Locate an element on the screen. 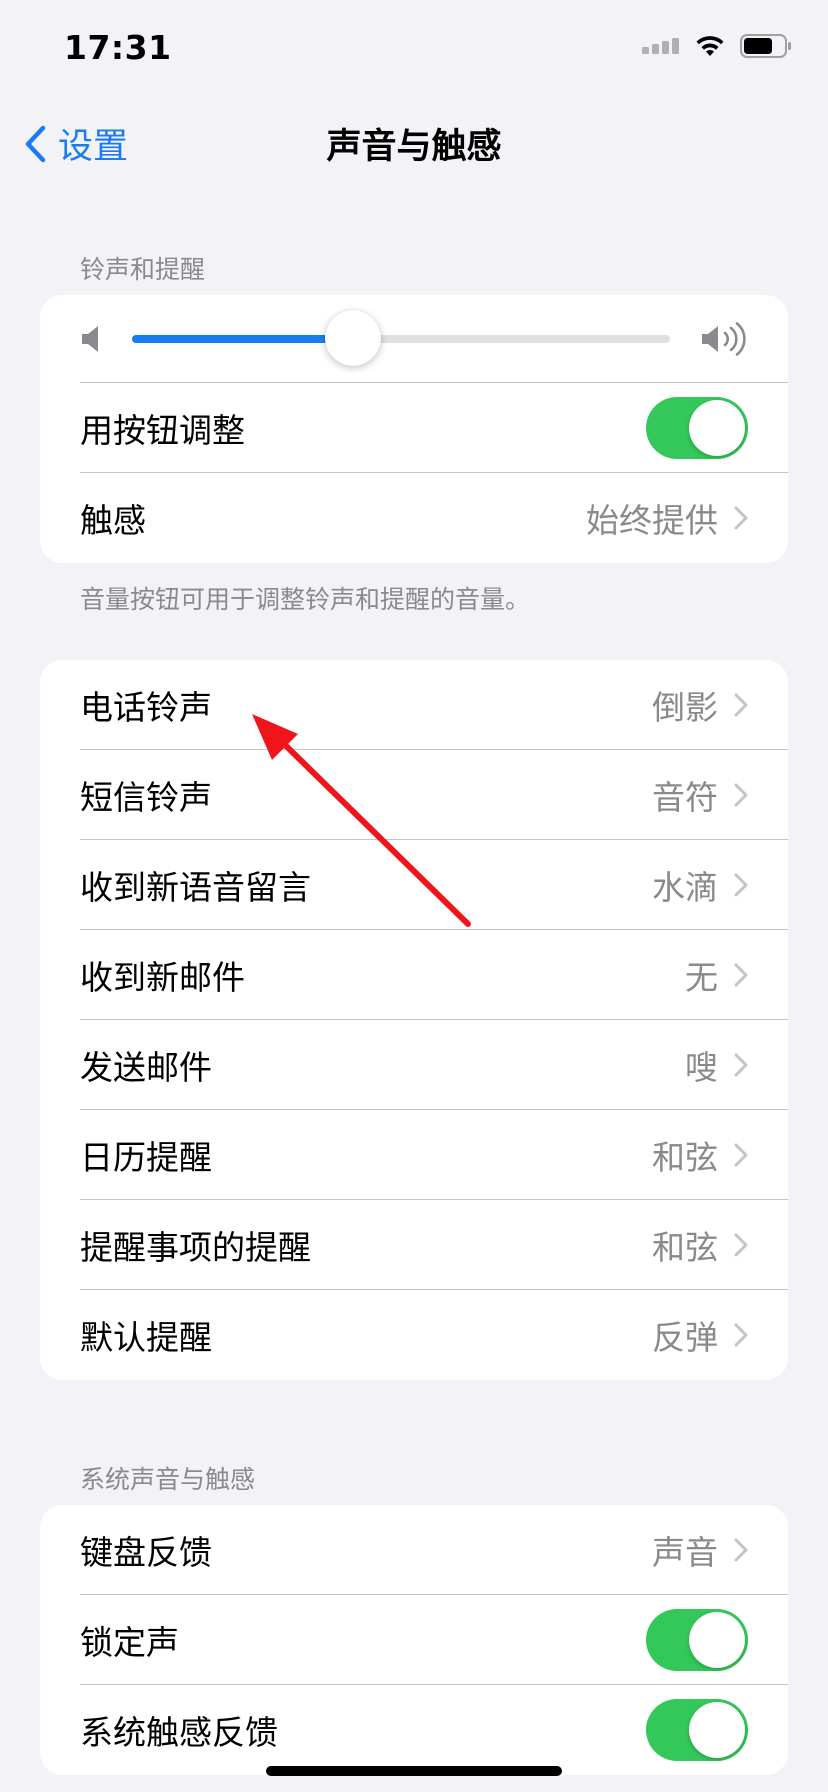 The height and width of the screenshot is (1792, 828). system-haptics-toggle is located at coordinates (697, 1730).